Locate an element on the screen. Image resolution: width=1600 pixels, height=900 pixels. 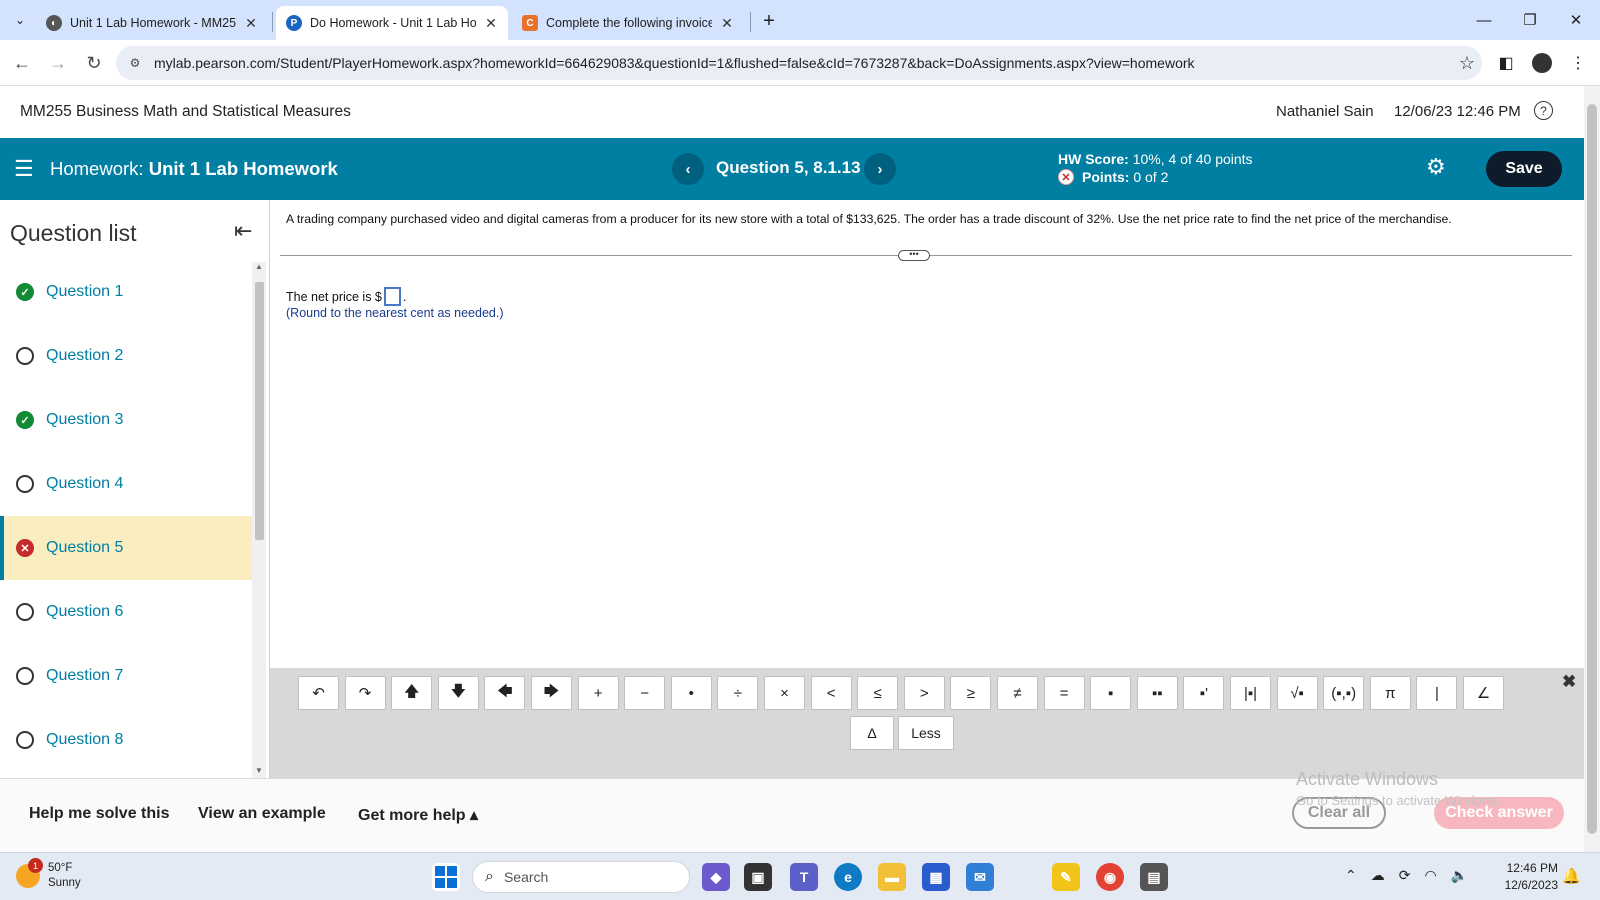
windows-start-icon is located at coordinates (446, 877).